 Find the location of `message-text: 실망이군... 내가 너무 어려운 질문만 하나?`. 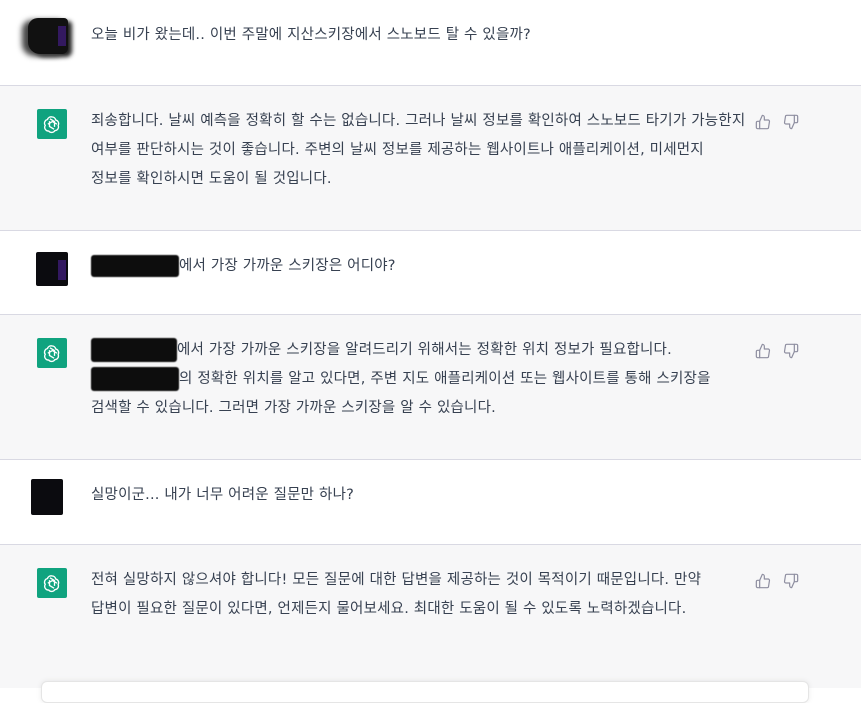

message-text: 실망이군... 내가 너무 어려운 질문만 하나? is located at coordinates (223, 495).